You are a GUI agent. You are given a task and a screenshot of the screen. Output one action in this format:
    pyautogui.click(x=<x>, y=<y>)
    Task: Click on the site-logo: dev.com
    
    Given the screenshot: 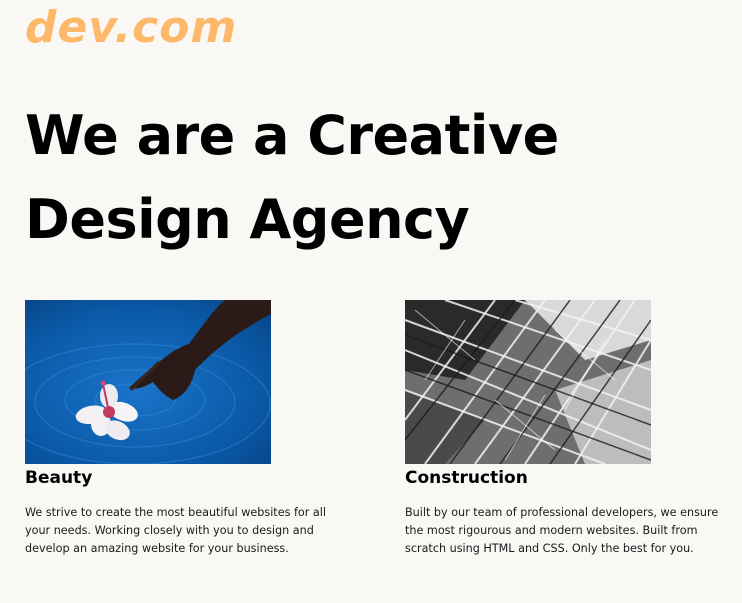 What is the action you would take?
    pyautogui.click(x=131, y=28)
    